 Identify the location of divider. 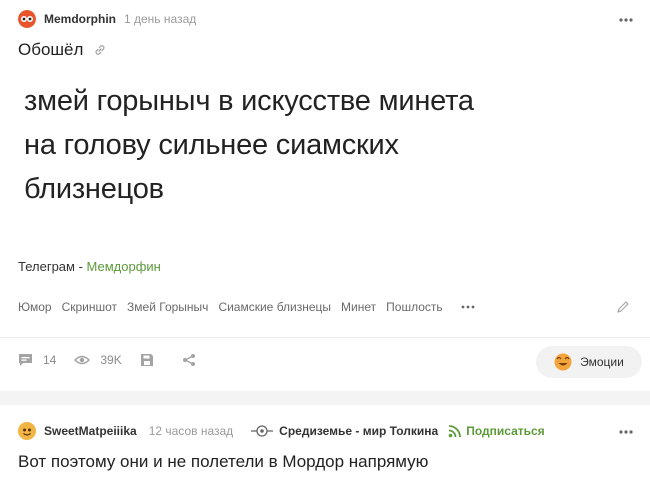
(325, 337).